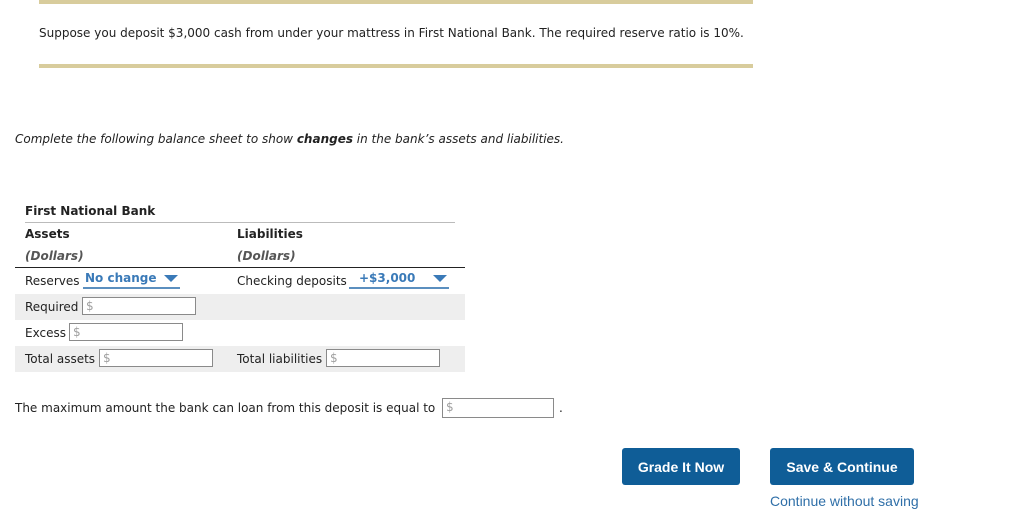 The height and width of the screenshot is (526, 1017). What do you see at coordinates (561, 408) in the screenshot?
I see `loan-period: .` at bounding box center [561, 408].